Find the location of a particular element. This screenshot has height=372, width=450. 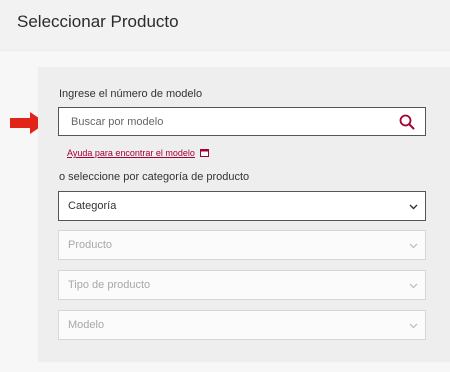

product-type-select: Tipo de producto is located at coordinates (242, 285).